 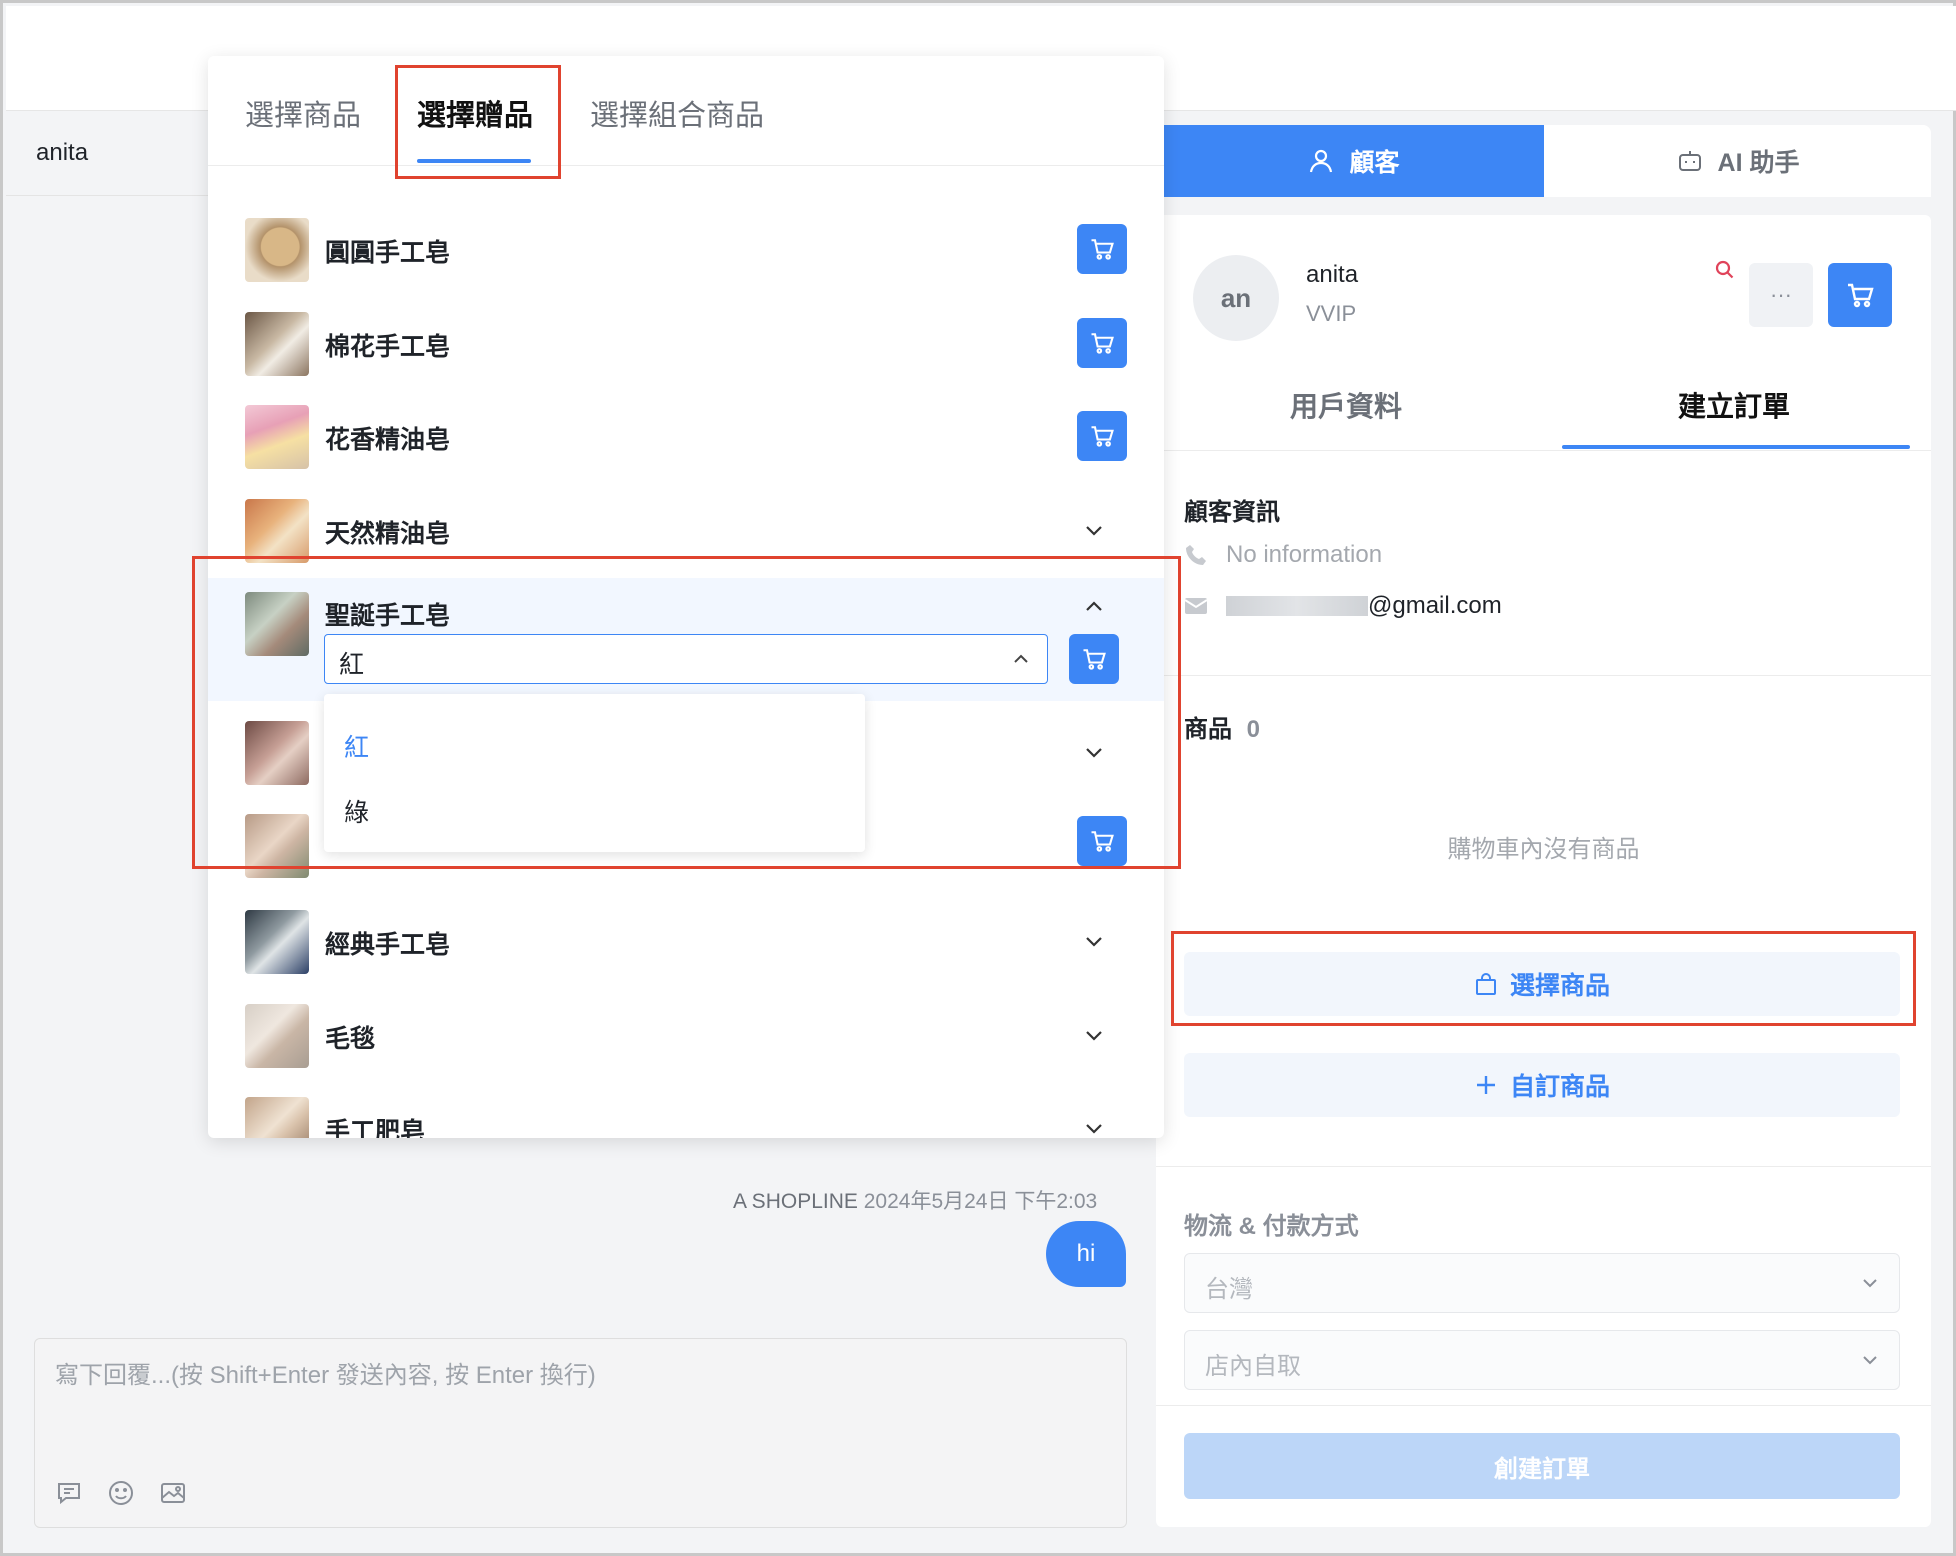 What do you see at coordinates (1543, 1166) in the screenshot?
I see `section-divider` at bounding box center [1543, 1166].